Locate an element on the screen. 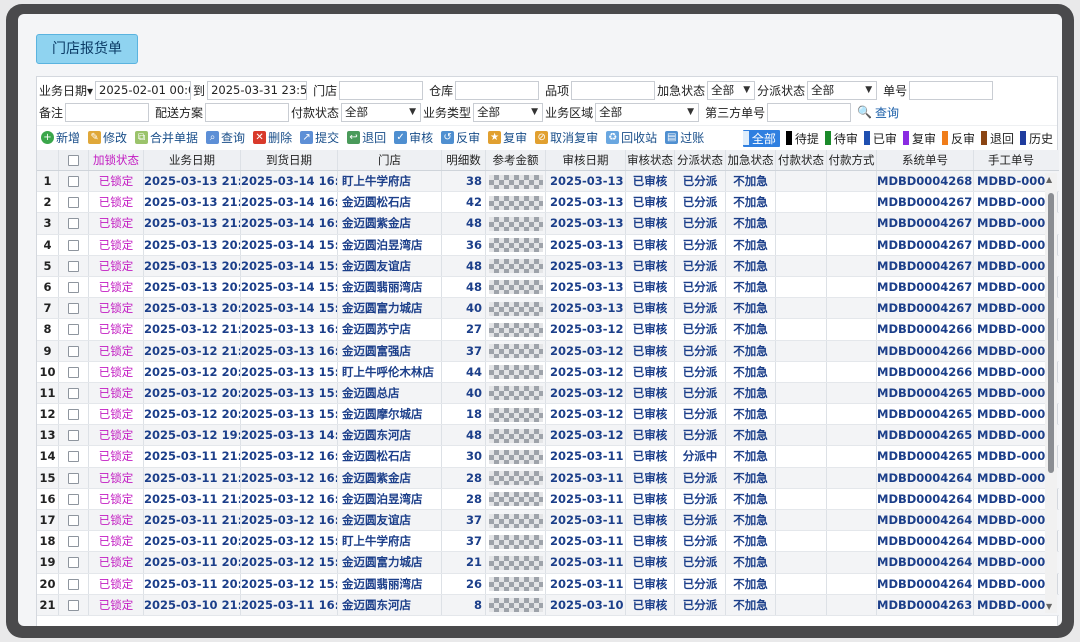 The height and width of the screenshot is (642, 1080). remark-input is located at coordinates (107, 112).